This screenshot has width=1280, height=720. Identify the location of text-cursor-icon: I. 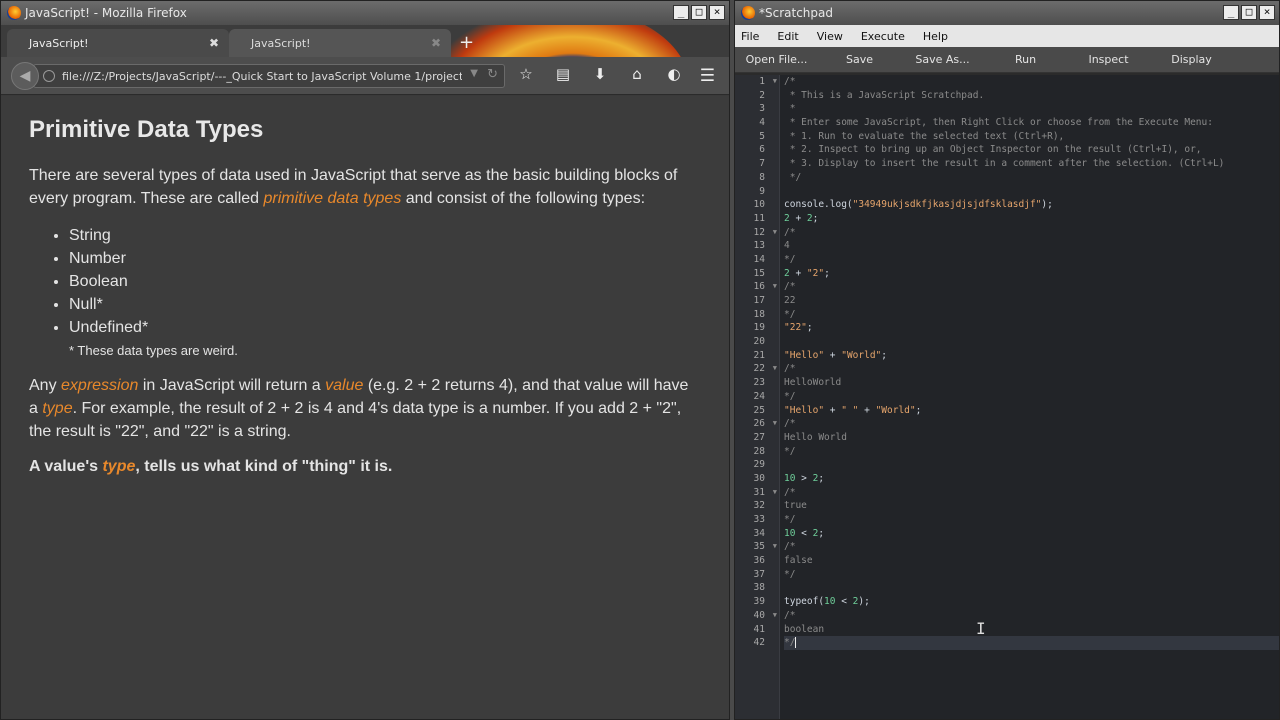
(981, 628).